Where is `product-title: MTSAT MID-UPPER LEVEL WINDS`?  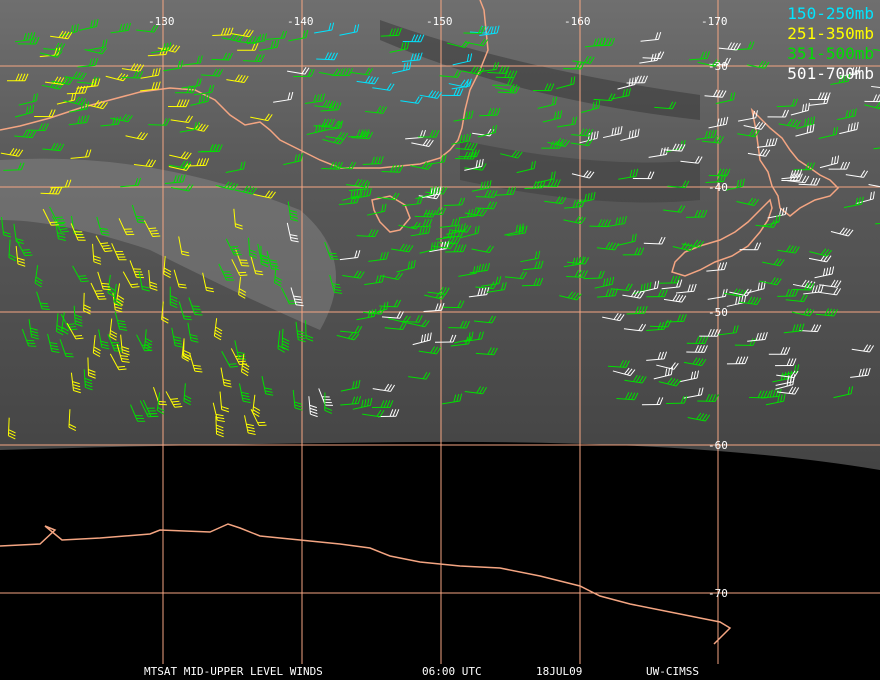 product-title: MTSAT MID-UPPER LEVEL WINDS is located at coordinates (233, 671).